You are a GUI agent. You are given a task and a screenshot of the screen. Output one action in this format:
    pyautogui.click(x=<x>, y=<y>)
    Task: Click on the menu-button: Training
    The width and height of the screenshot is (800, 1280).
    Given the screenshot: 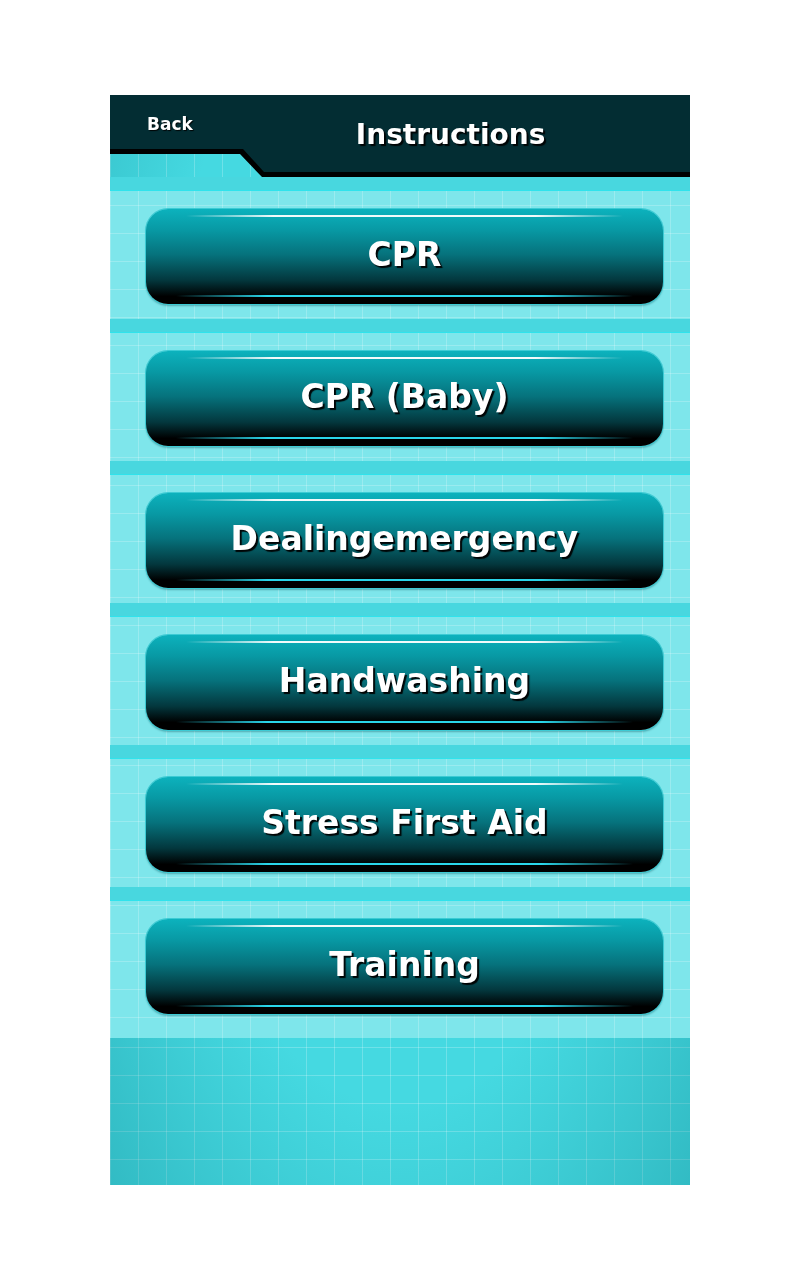 What is the action you would take?
    pyautogui.click(x=404, y=966)
    